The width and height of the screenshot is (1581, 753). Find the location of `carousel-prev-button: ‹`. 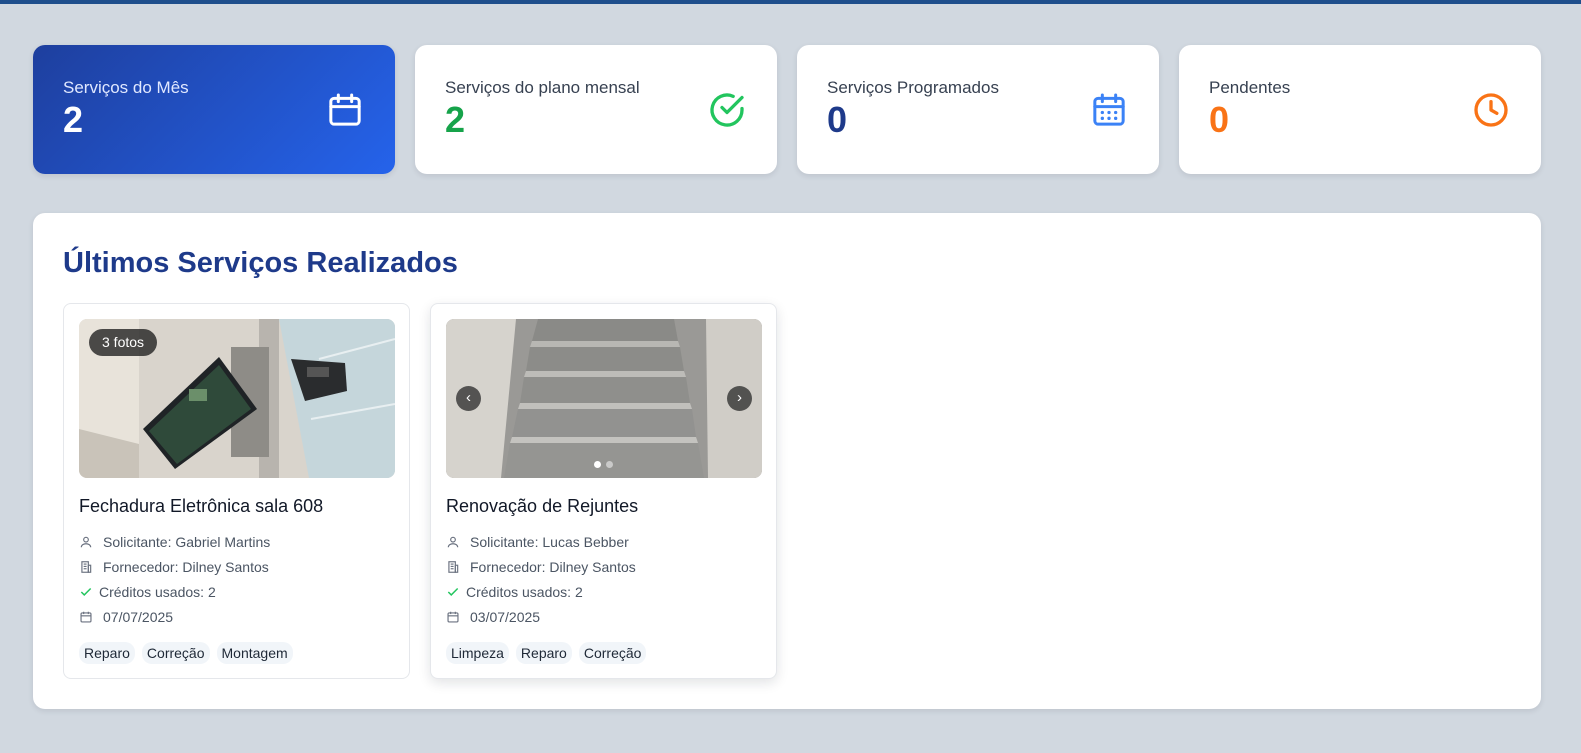

carousel-prev-button: ‹ is located at coordinates (468, 398).